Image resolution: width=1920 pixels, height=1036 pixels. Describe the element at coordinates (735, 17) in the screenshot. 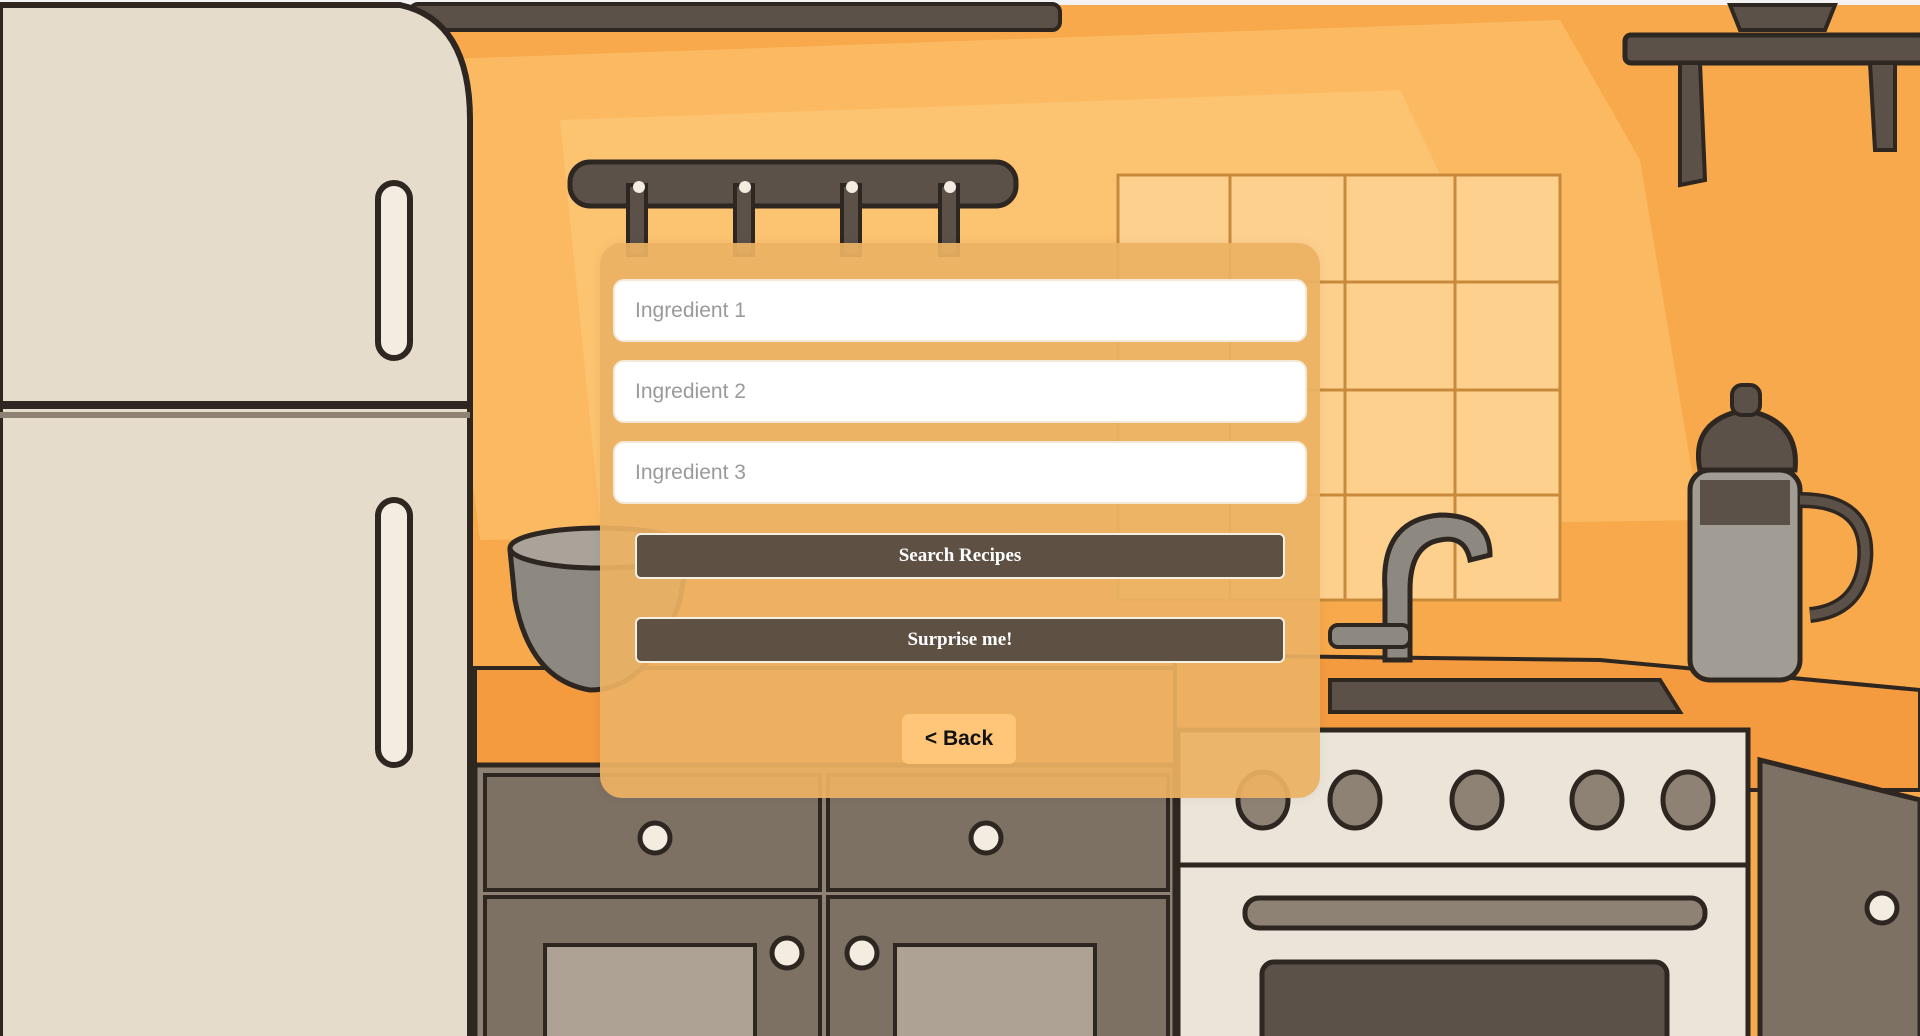

I see `top-shelf` at that location.